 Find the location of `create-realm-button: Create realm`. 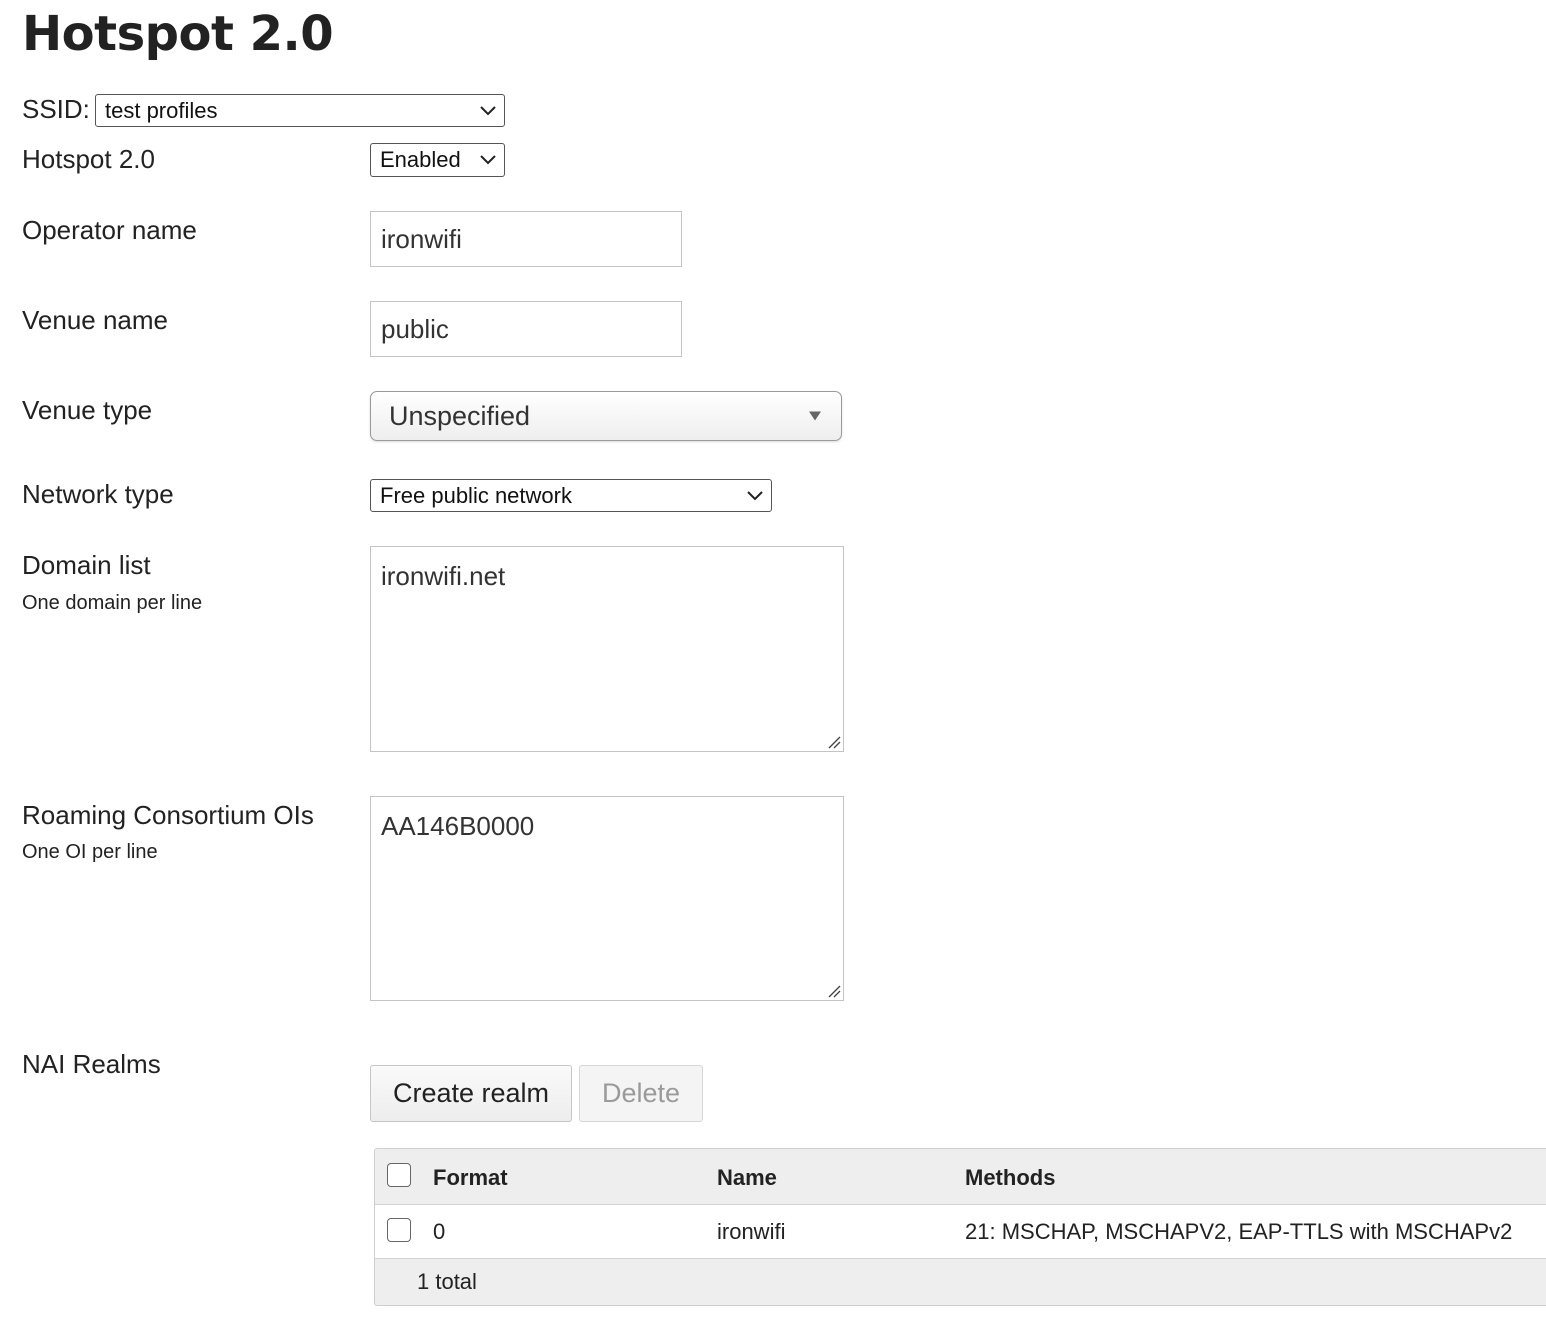

create-realm-button: Create realm is located at coordinates (471, 1093).